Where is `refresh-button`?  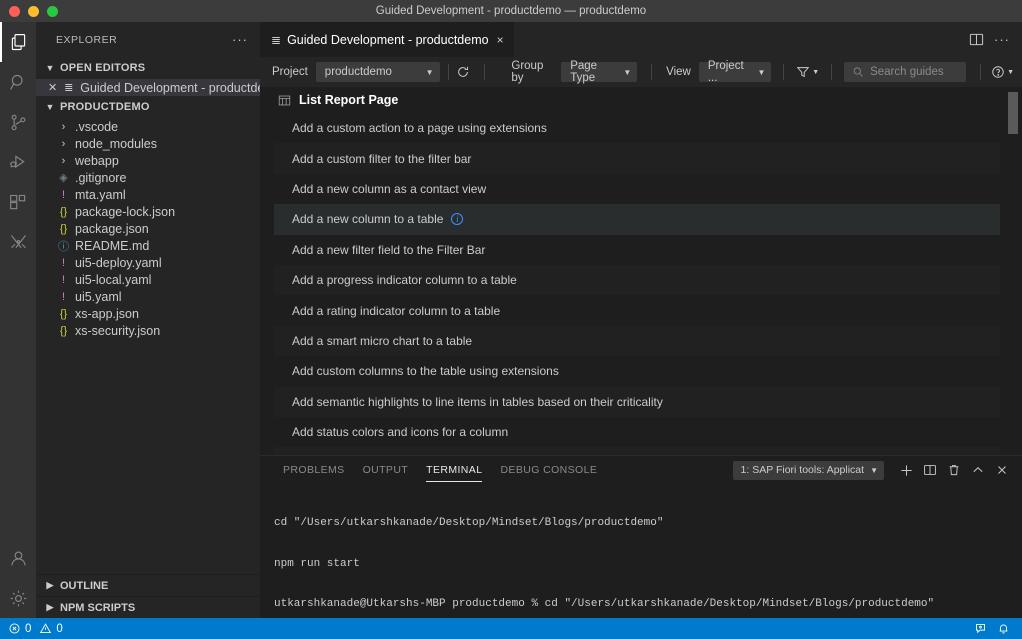
refresh-button is located at coordinates (463, 72).